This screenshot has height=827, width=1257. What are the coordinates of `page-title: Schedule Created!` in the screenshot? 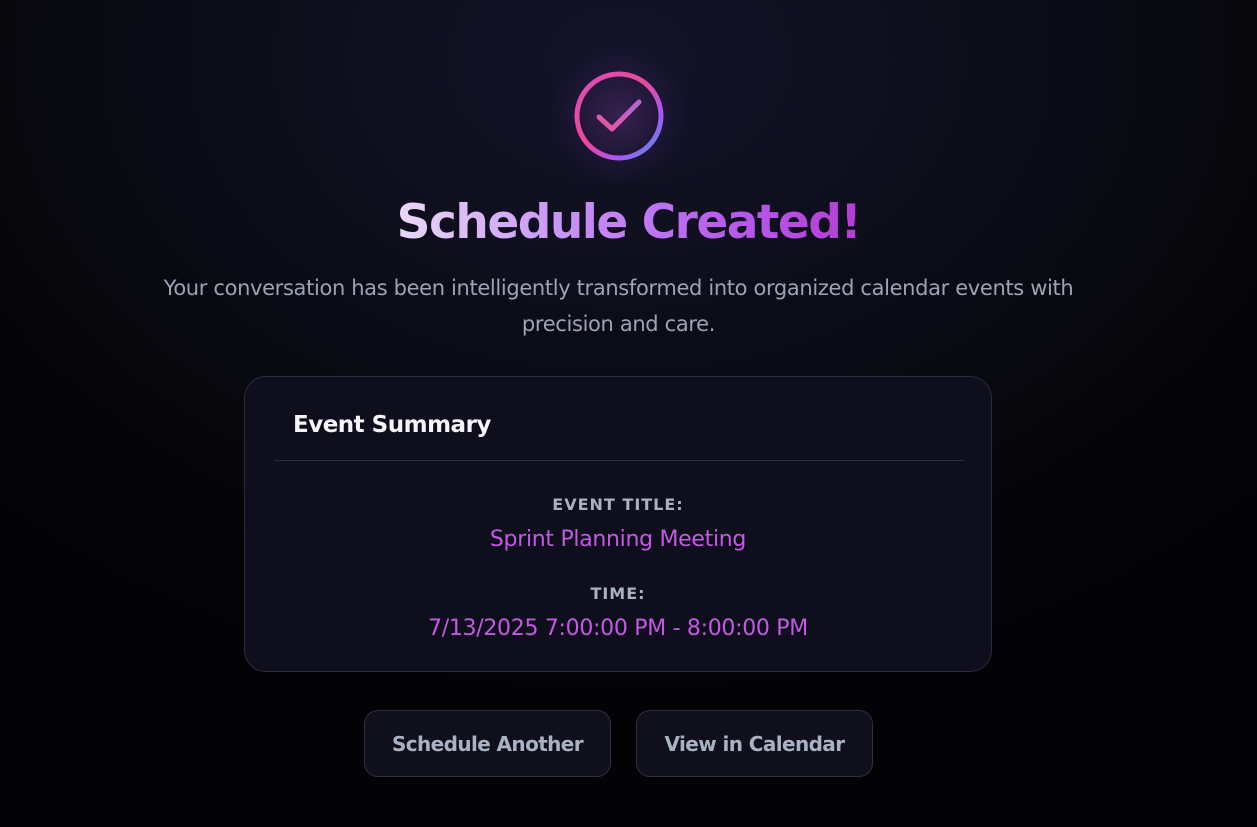 It's located at (629, 222).